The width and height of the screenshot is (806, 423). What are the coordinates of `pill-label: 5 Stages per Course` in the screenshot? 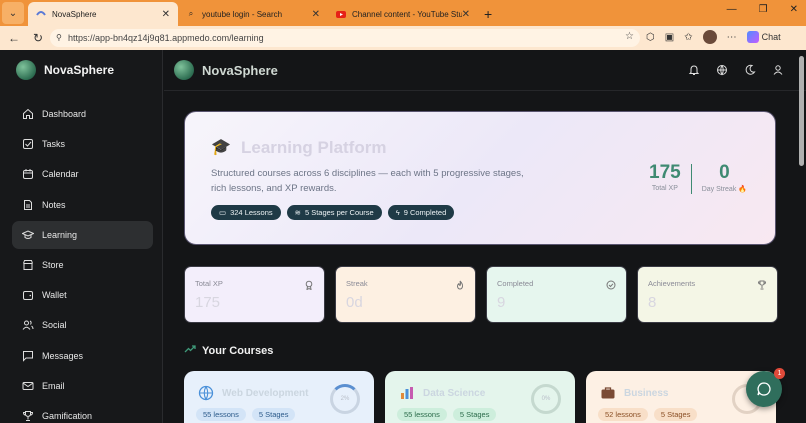 It's located at (339, 212).